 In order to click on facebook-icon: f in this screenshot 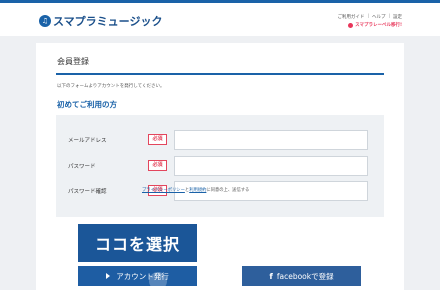, I will do `click(271, 276)`.